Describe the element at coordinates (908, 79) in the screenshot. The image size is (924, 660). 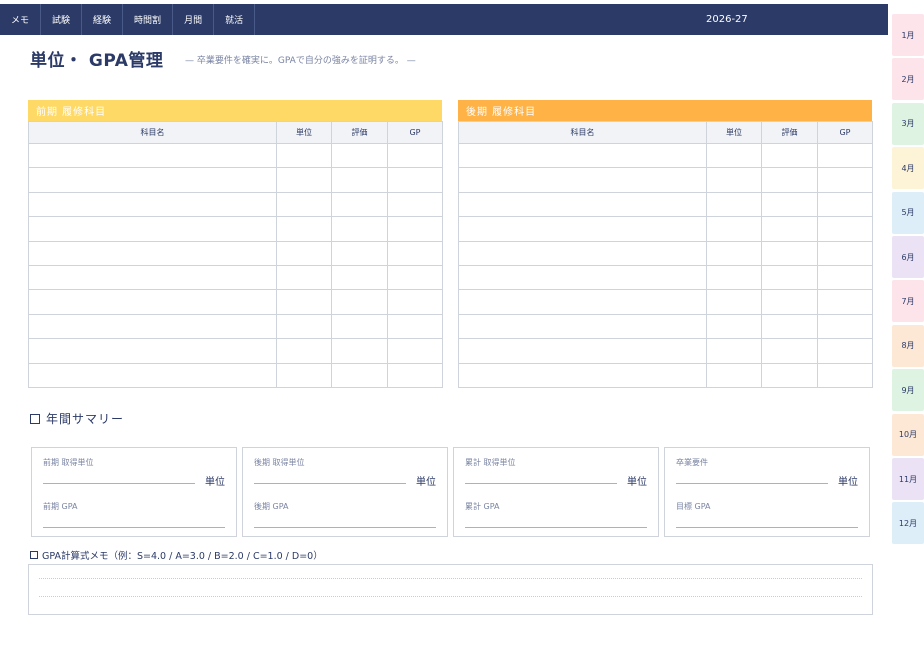
I see `month-tab-2: 2月` at that location.